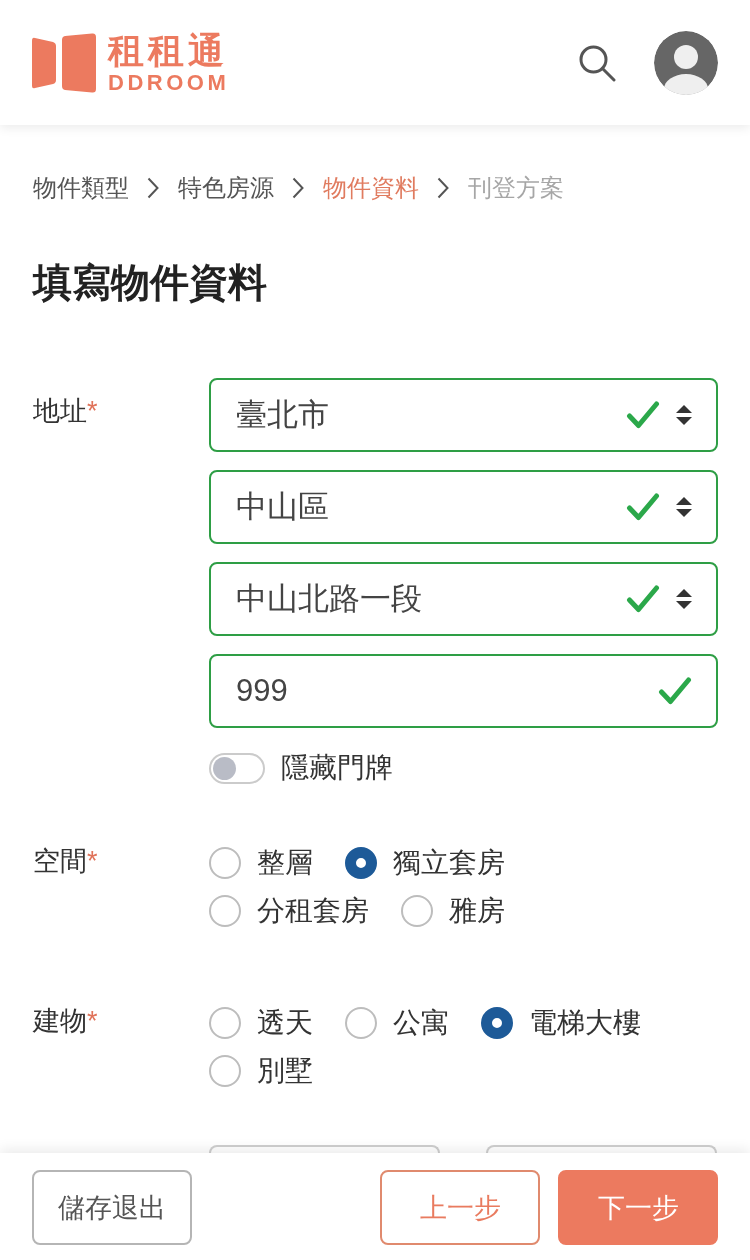 The height and width of the screenshot is (1260, 750). I want to click on select-field: 臺北市, so click(463, 415).